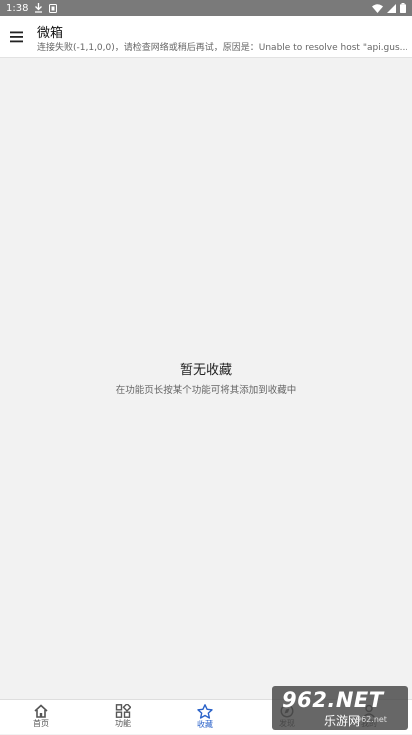  I want to click on watermark-url: 962.net, so click(371, 719).